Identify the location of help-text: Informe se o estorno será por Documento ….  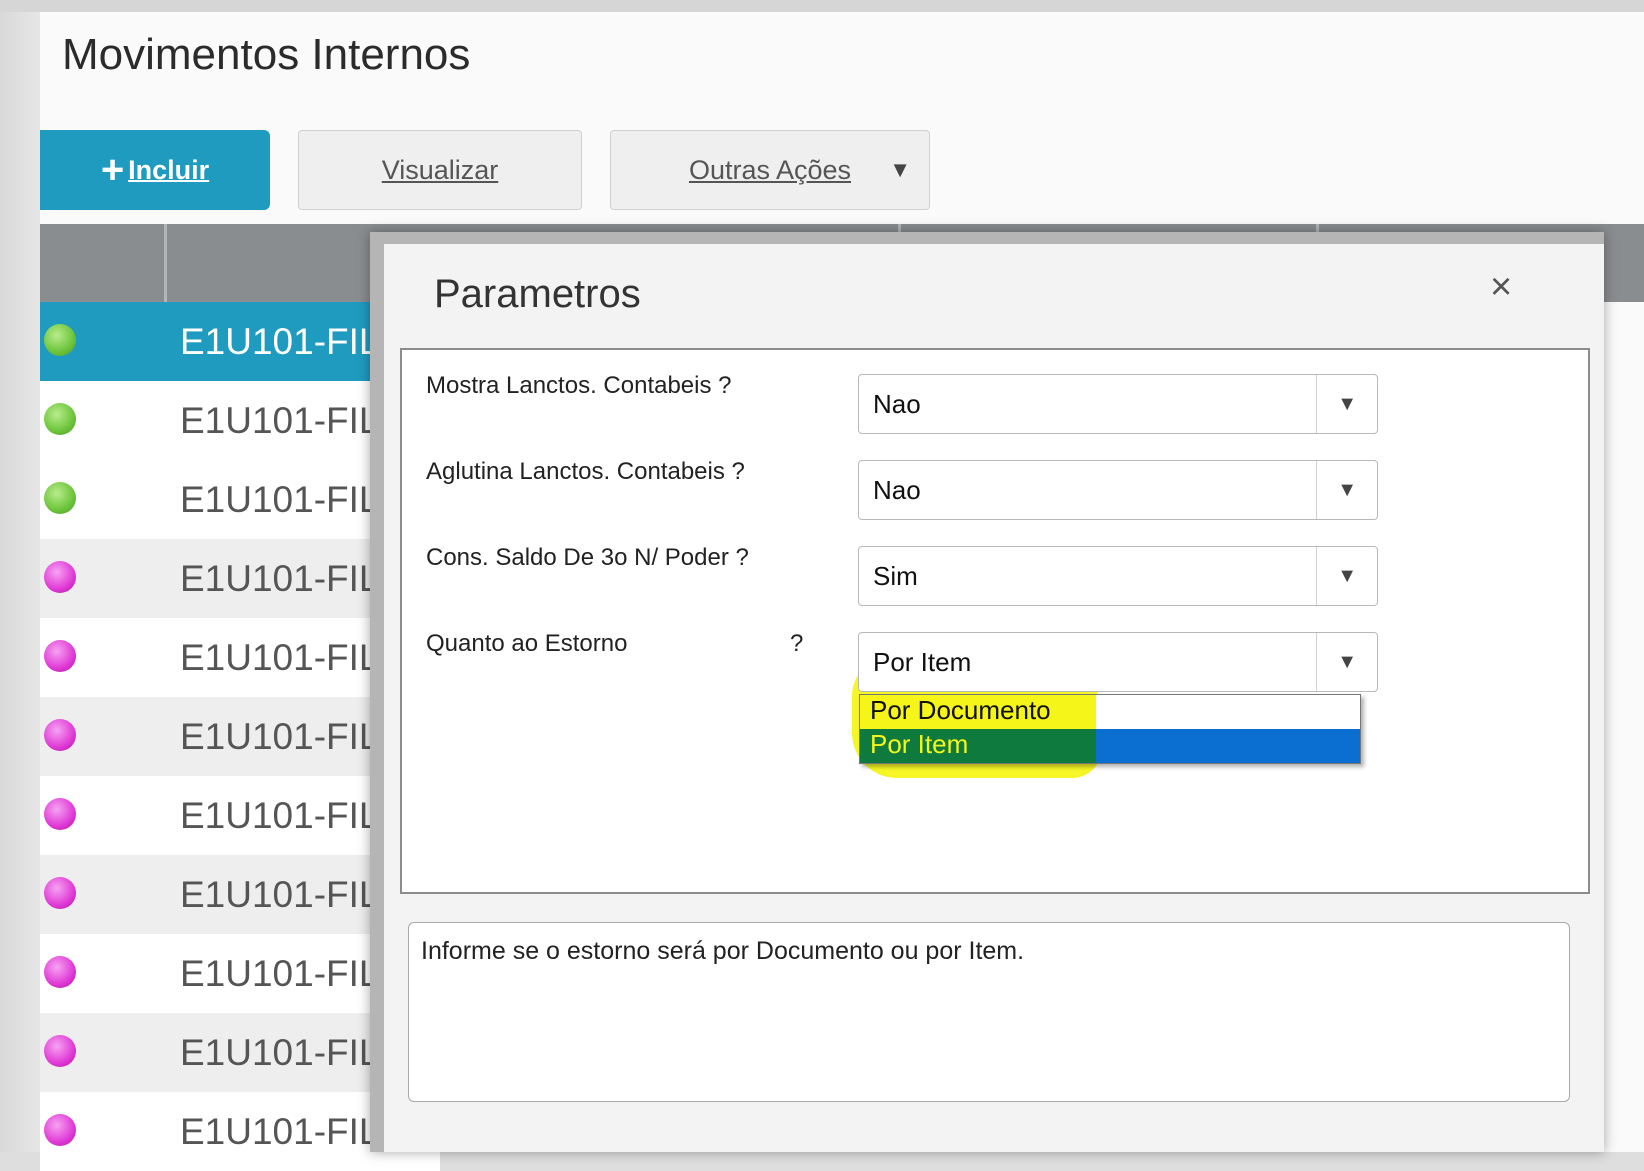
(723, 951).